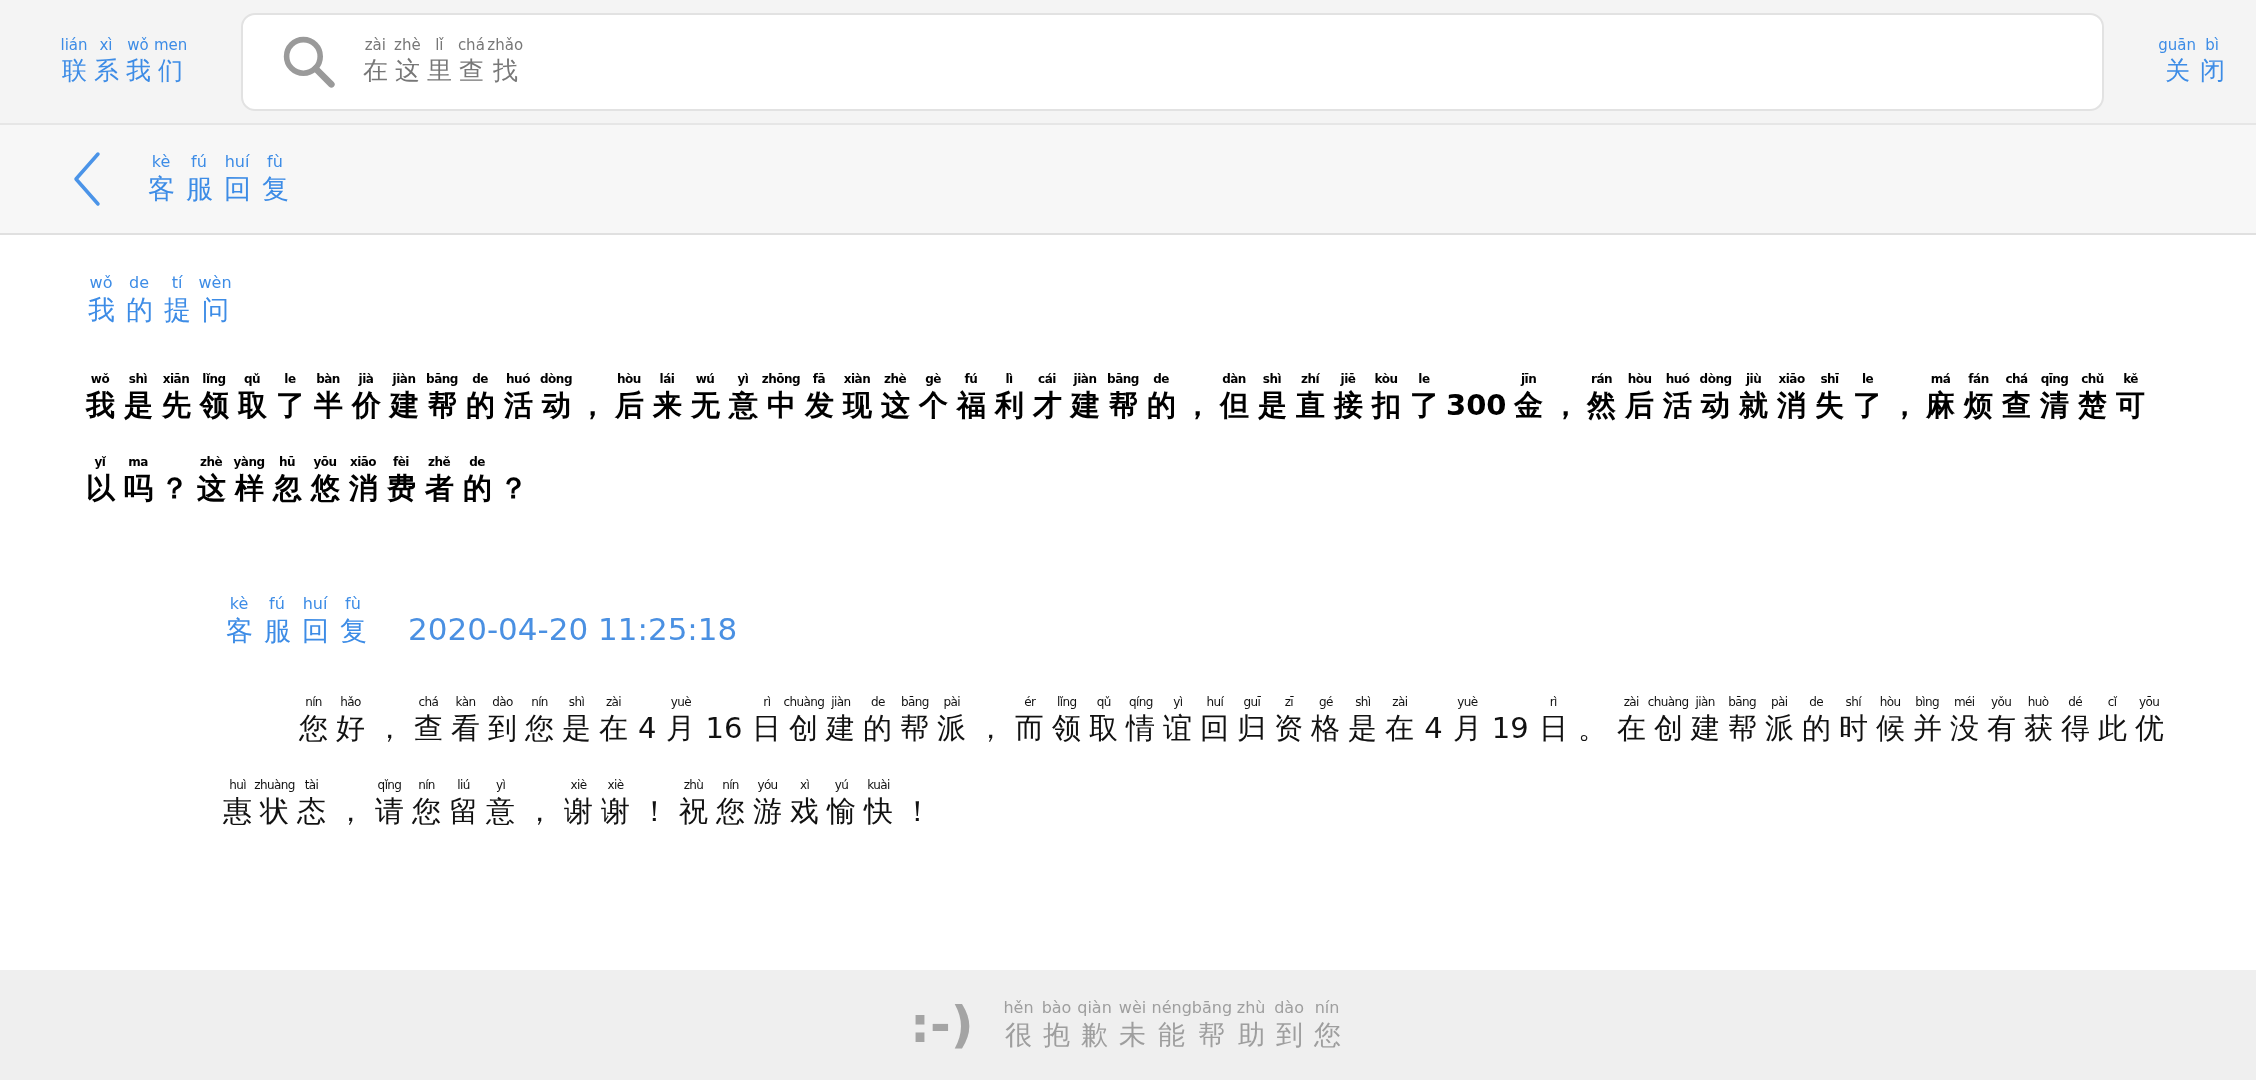 Image resolution: width=2256 pixels, height=1080 pixels. Describe the element at coordinates (2193, 61) in the screenshot. I see `close-link: guān 关 bì 闭` at that location.